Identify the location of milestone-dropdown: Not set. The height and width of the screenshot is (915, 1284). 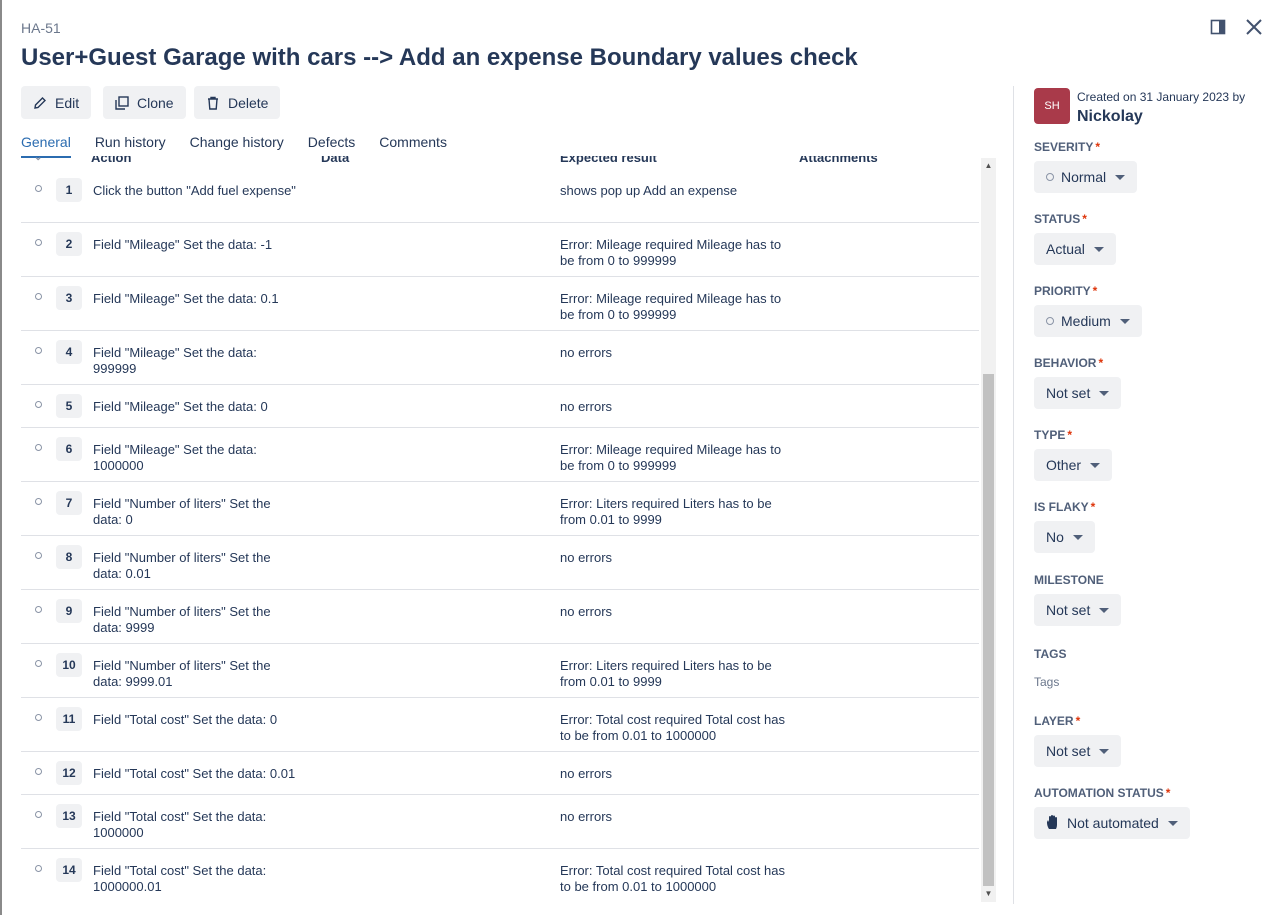
(1078, 610).